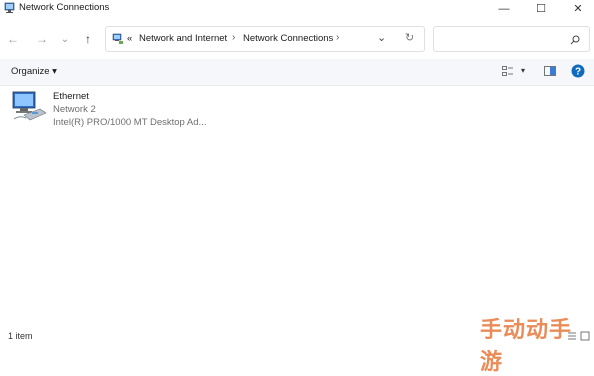 Image resolution: width=594 pixels, height=376 pixels. Describe the element at coordinates (523, 70) in the screenshot. I see `view-options-dropdown-icon: ▾` at that location.